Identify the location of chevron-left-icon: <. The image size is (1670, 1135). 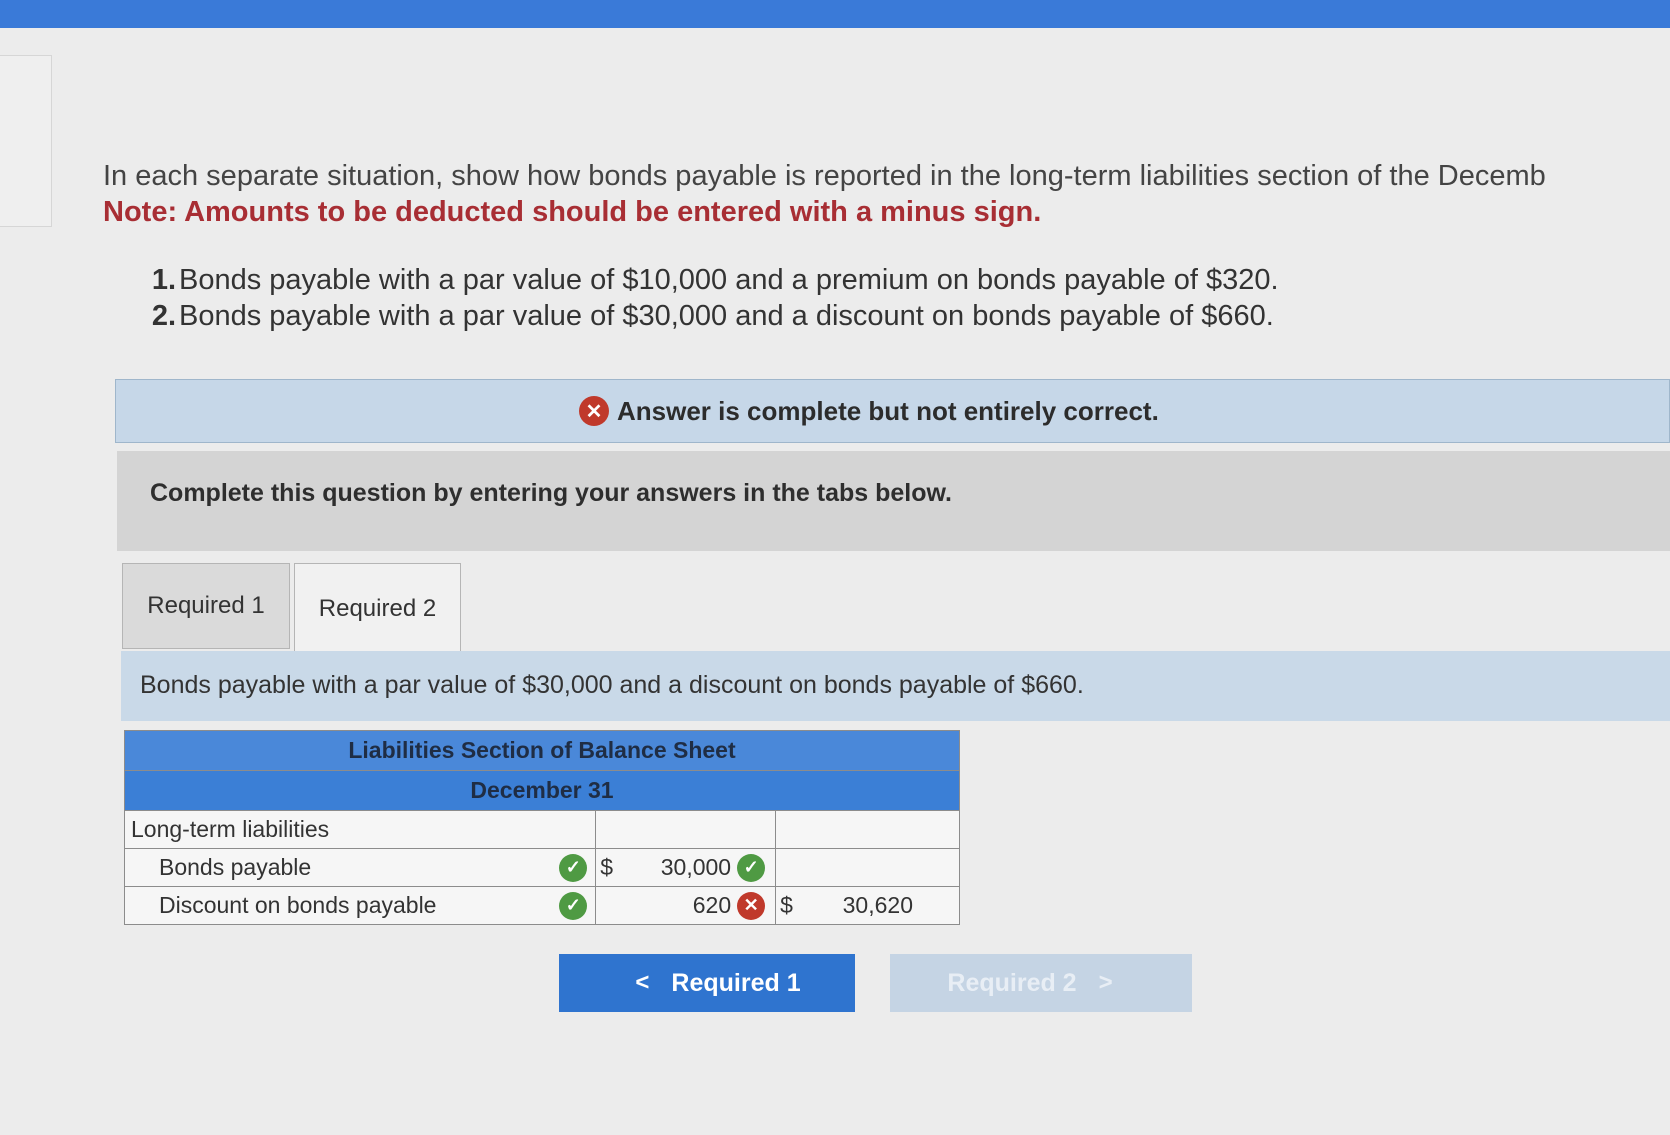
(642, 982).